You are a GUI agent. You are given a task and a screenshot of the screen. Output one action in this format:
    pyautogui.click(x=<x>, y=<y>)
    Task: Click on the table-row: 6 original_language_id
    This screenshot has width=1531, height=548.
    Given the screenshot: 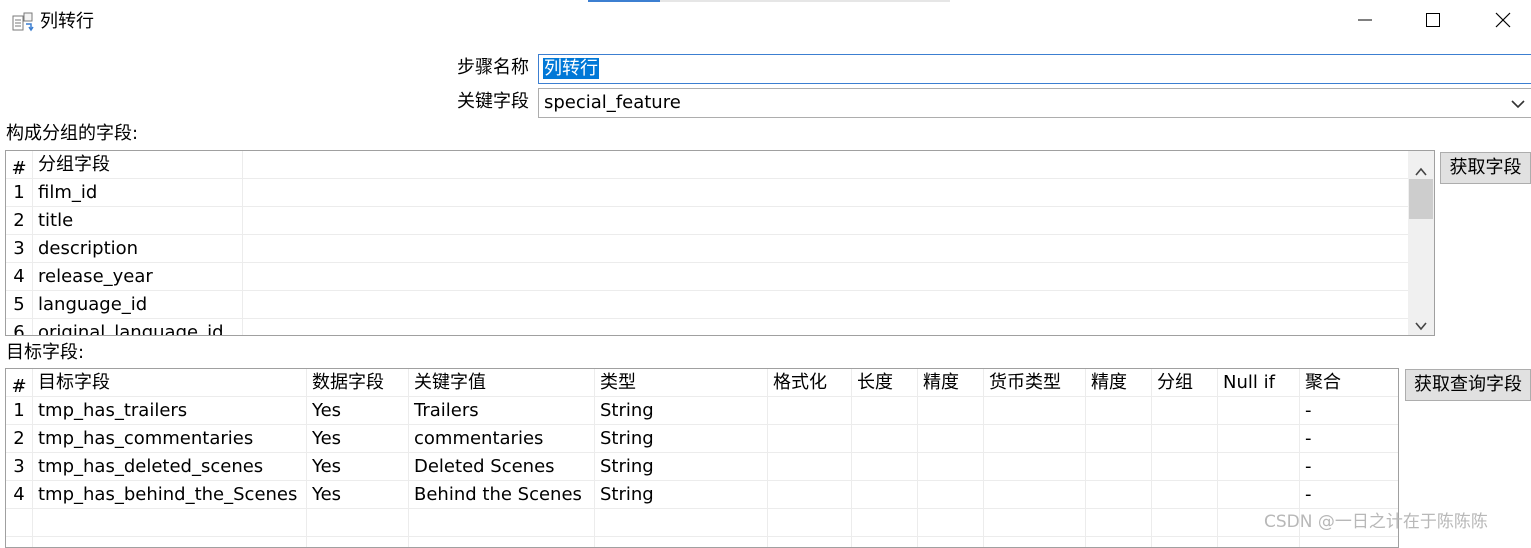 What is the action you would take?
    pyautogui.click(x=707, y=327)
    